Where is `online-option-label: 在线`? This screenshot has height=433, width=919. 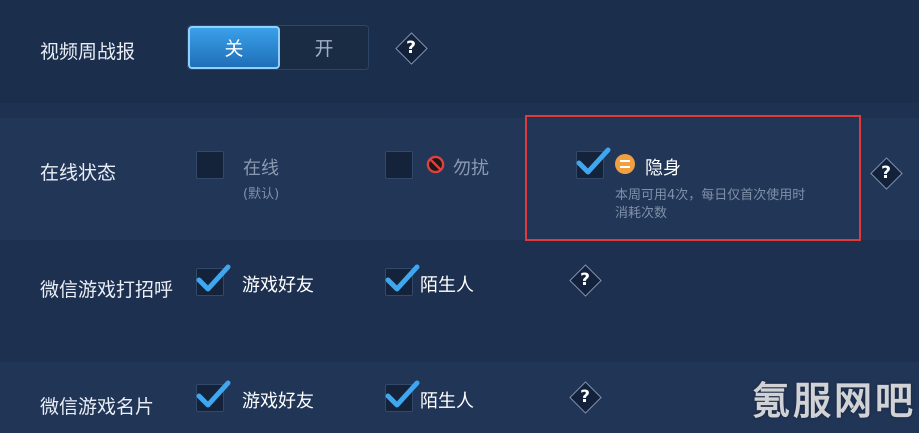 online-option-label: 在线 is located at coordinates (261, 168).